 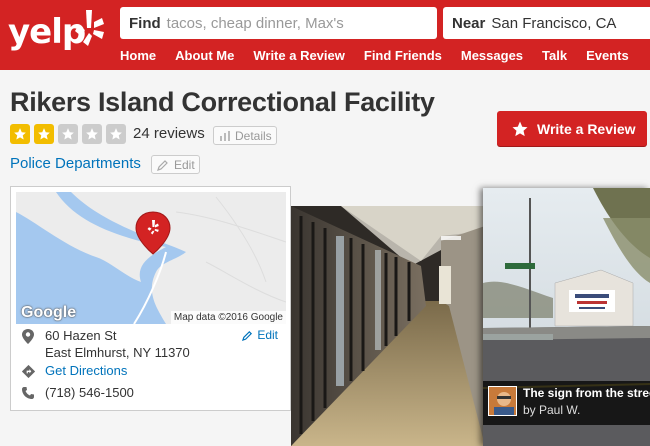 I want to click on edit-category-button: Edit, so click(x=175, y=164).